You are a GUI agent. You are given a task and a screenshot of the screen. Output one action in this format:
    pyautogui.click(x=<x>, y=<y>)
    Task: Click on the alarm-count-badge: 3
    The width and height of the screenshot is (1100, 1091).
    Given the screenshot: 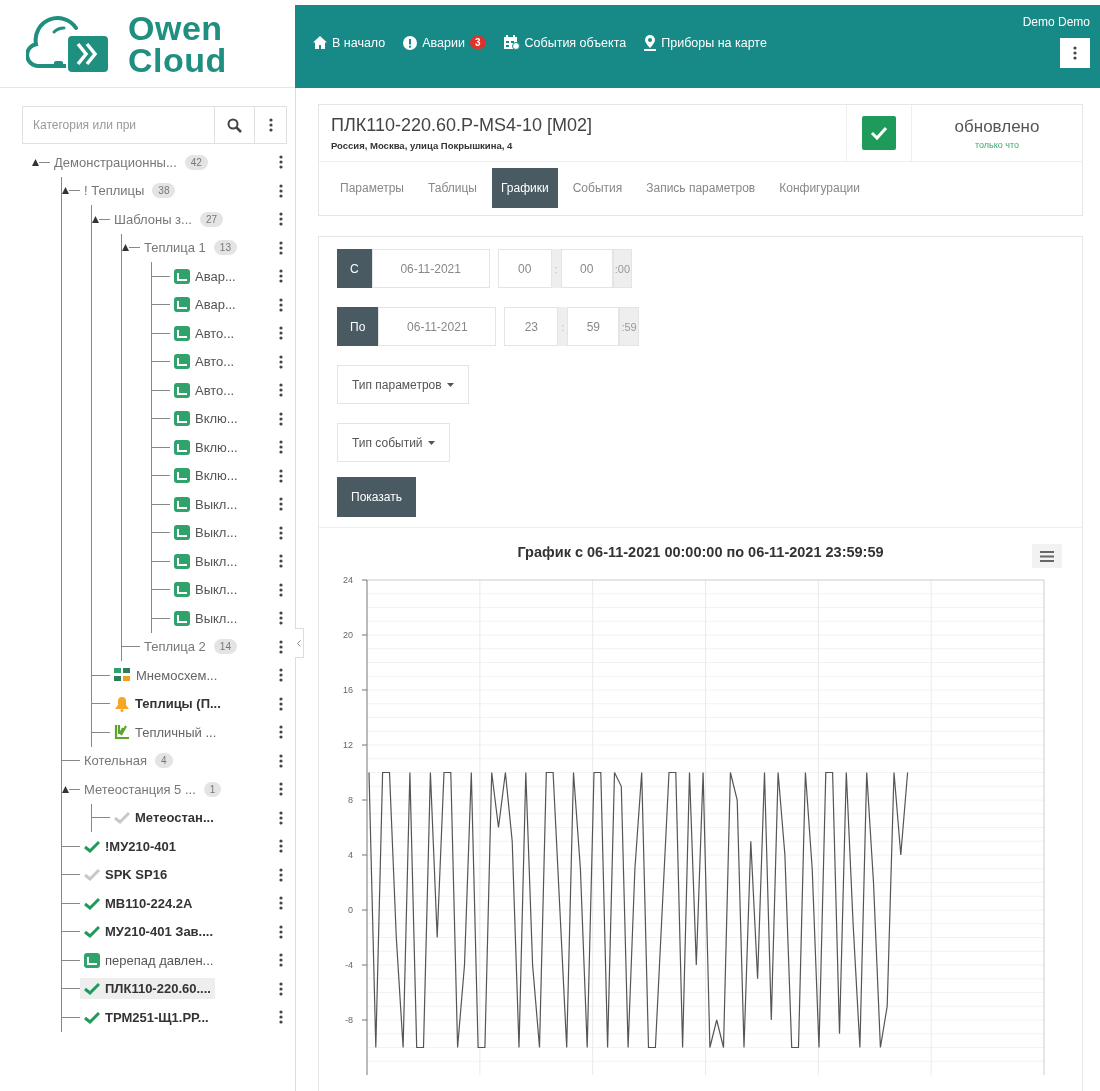 What is the action you would take?
    pyautogui.click(x=477, y=42)
    